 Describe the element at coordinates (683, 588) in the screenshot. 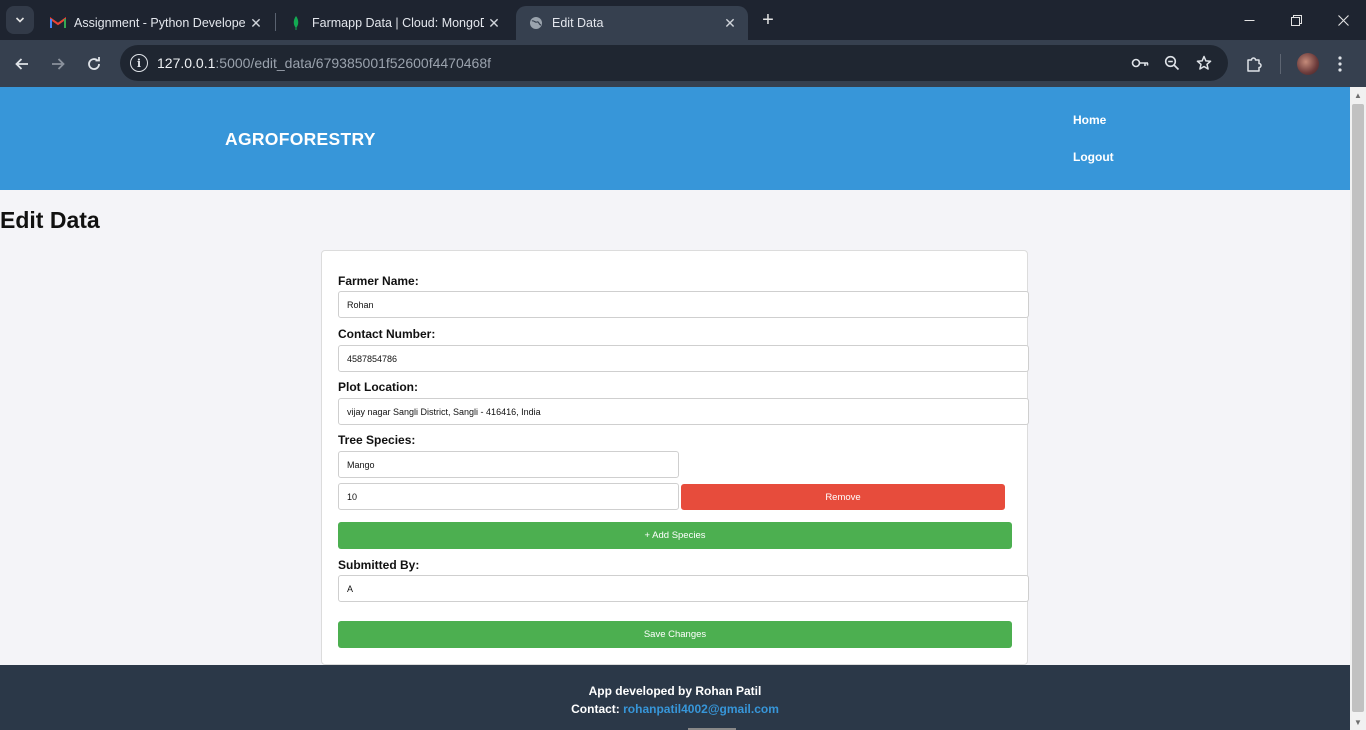

I see `submitted-by-input: A` at that location.